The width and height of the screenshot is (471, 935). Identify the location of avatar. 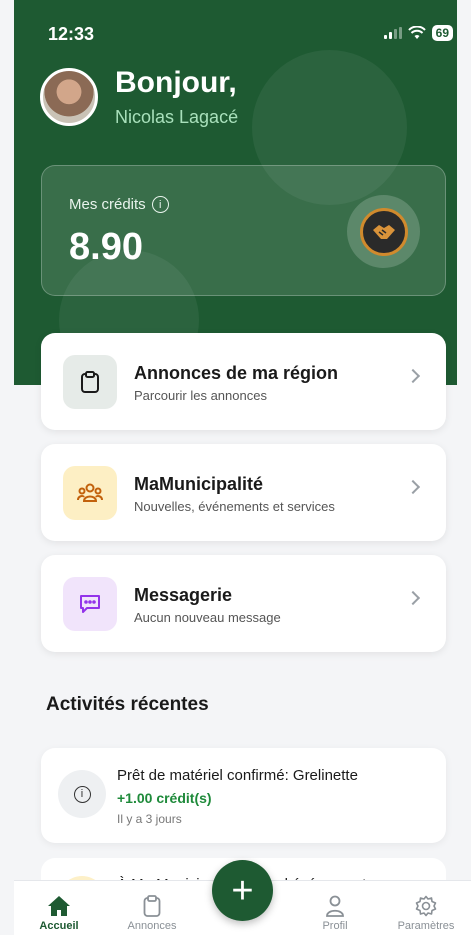
(69, 97).